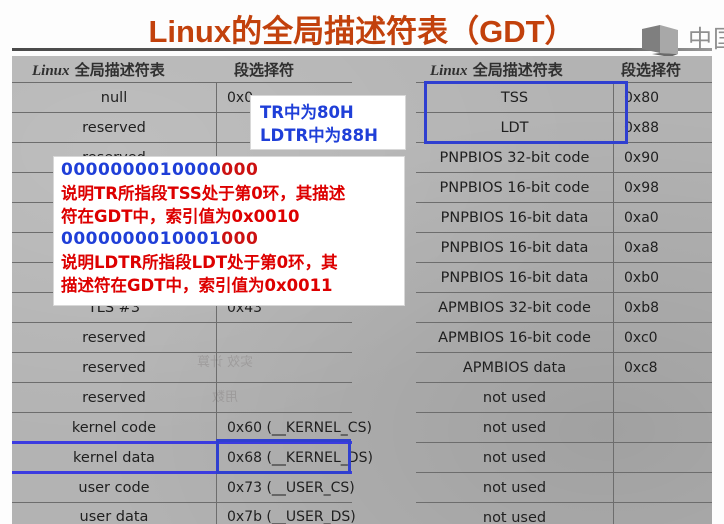 This screenshot has width=724, height=524. Describe the element at coordinates (240, 239) in the screenshot. I see `ldt-binary-tail: 000` at that location.